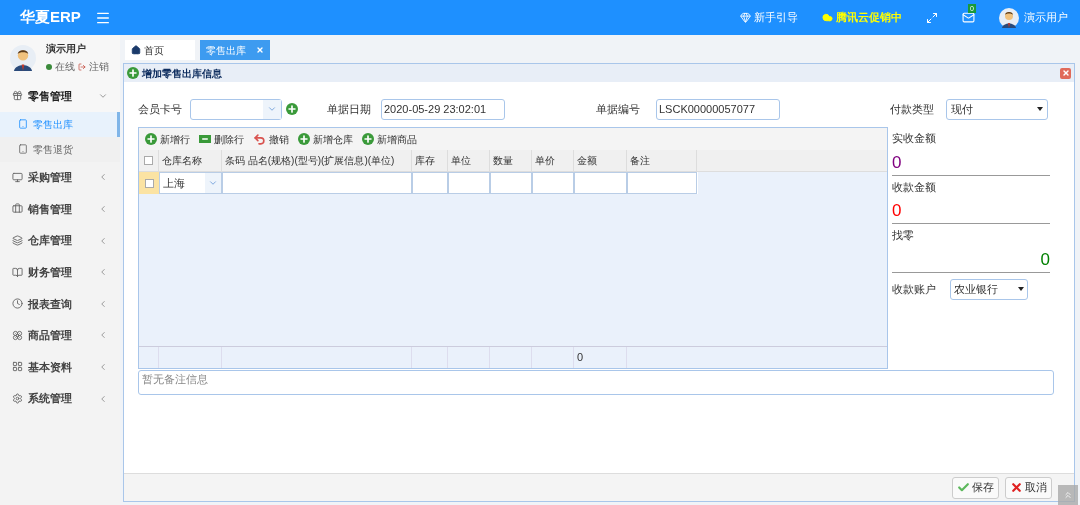 The image size is (1080, 505). What do you see at coordinates (997, 109) in the screenshot?
I see `payment-select: 现付` at bounding box center [997, 109].